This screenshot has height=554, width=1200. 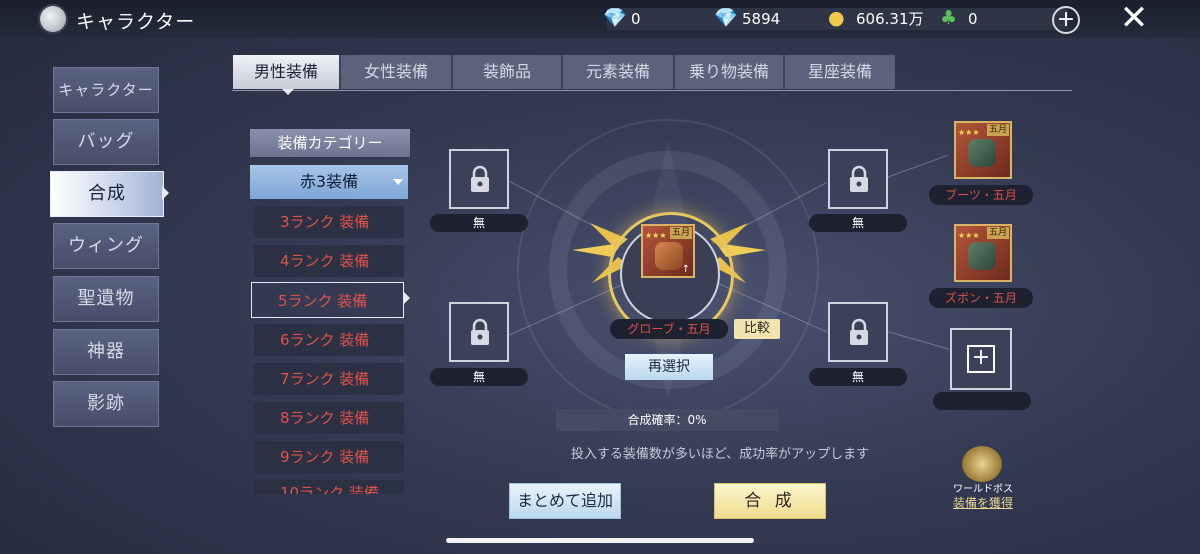 What do you see at coordinates (981, 195) in the screenshot?
I see `material-name: ブーツ・五月` at bounding box center [981, 195].